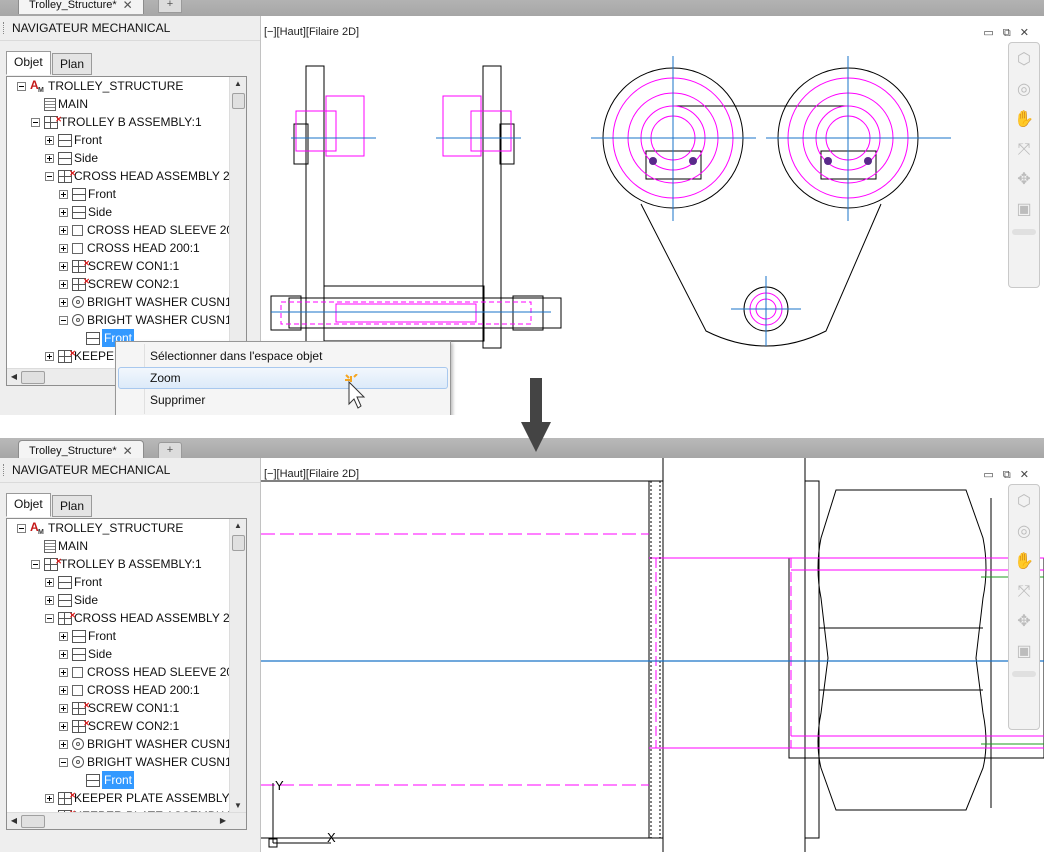 The width and height of the screenshot is (1044, 852). Describe the element at coordinates (283, 356) in the screenshot. I see `menu-item-select-in-model-space: Sélectionner dans l'espace objet` at that location.